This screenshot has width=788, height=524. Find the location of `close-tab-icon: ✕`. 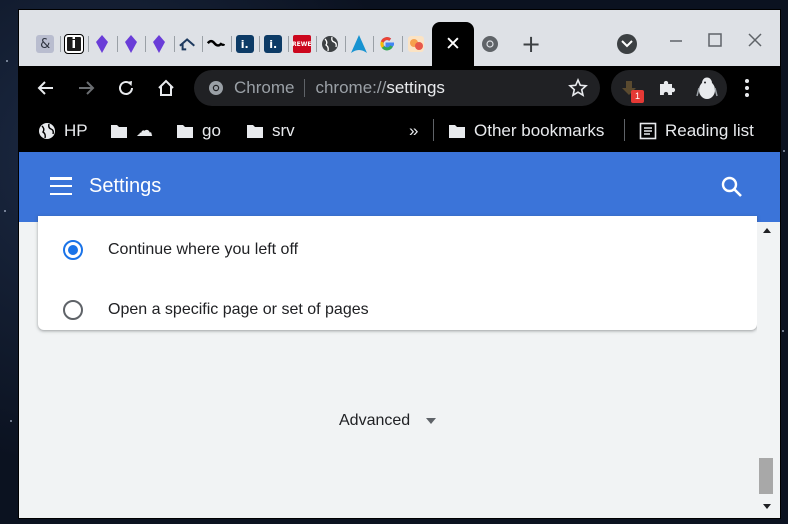

close-tab-icon: ✕ is located at coordinates (453, 44).